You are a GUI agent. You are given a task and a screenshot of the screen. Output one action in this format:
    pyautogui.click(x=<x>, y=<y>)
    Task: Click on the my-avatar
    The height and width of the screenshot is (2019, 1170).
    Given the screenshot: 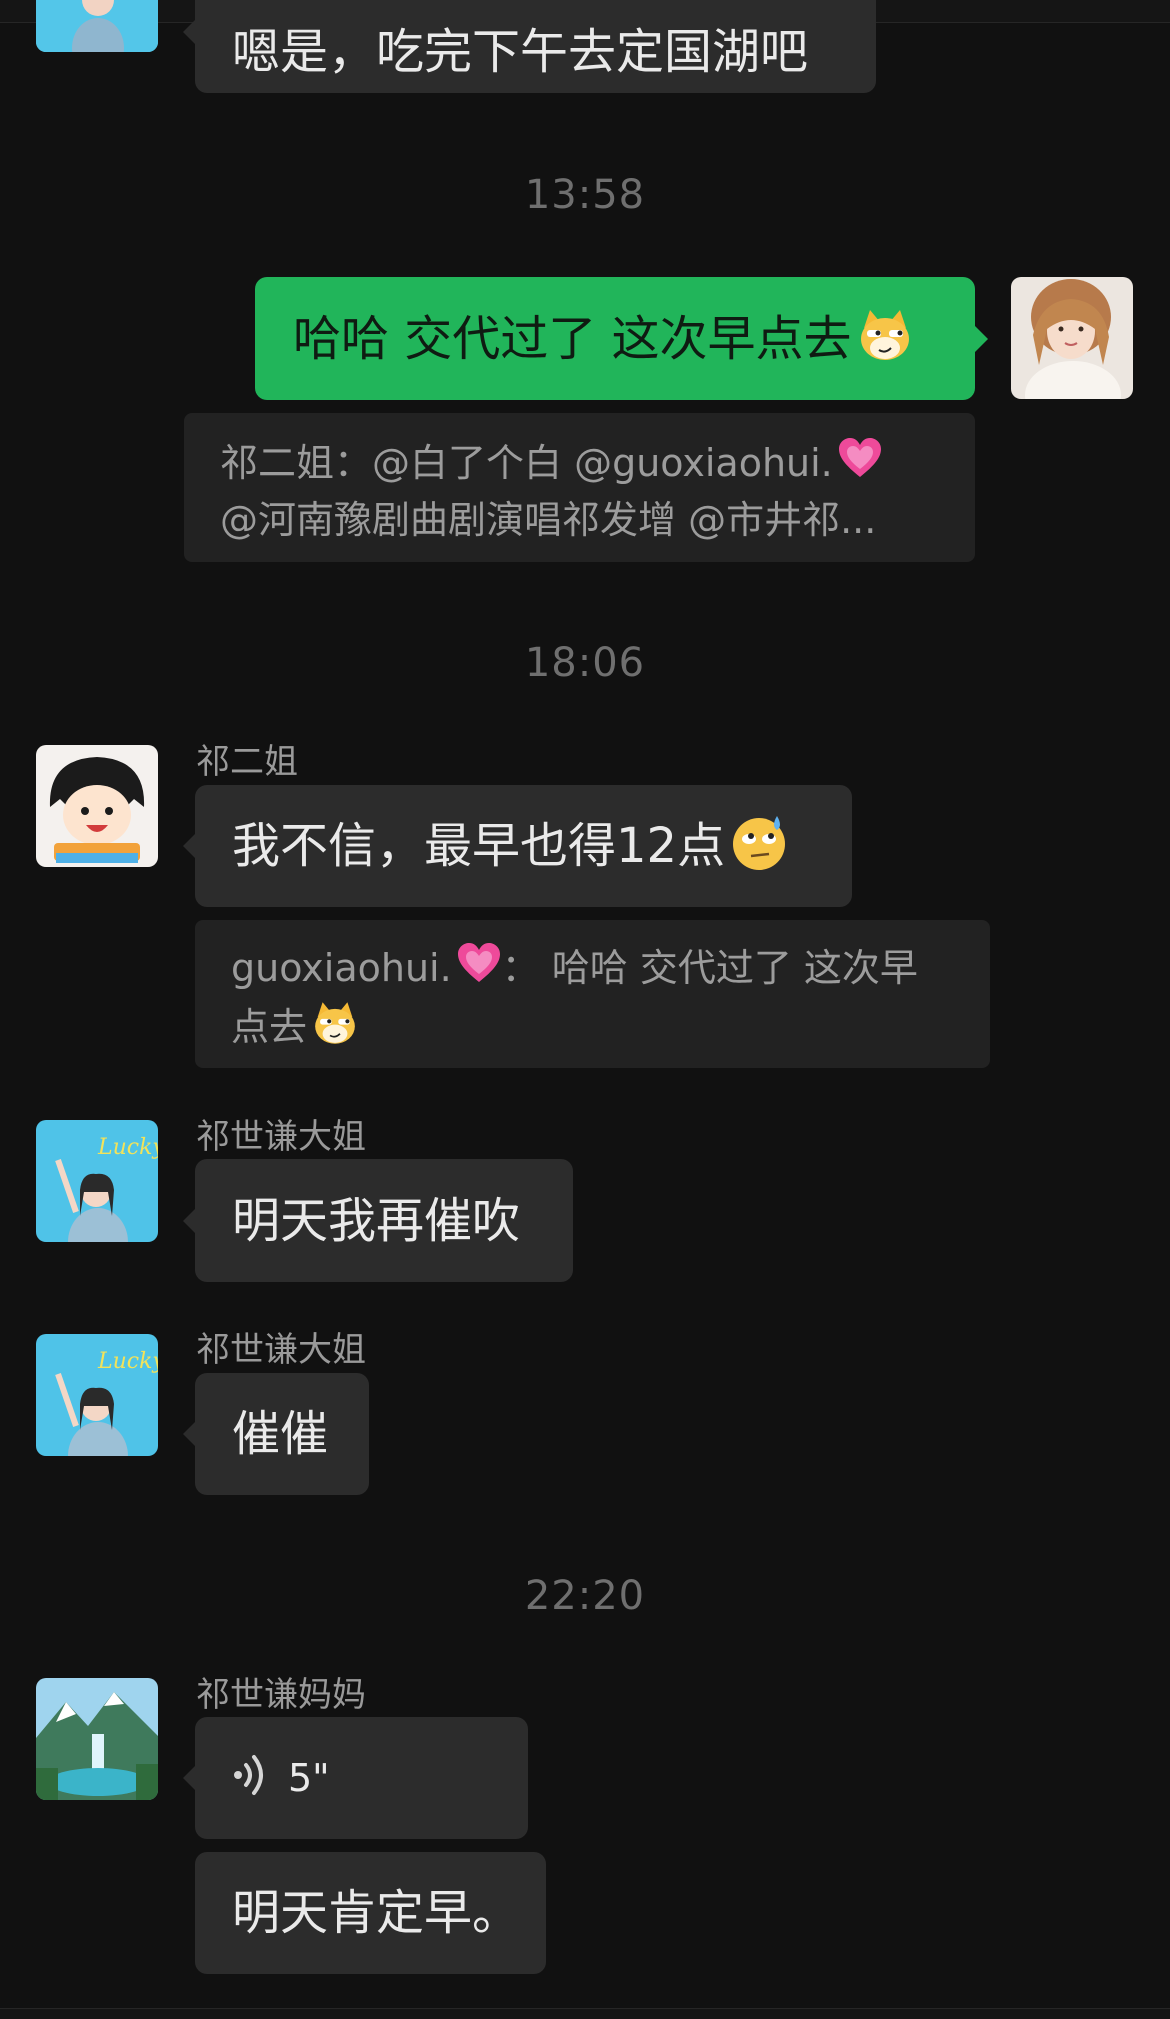 What is the action you would take?
    pyautogui.click(x=1072, y=338)
    